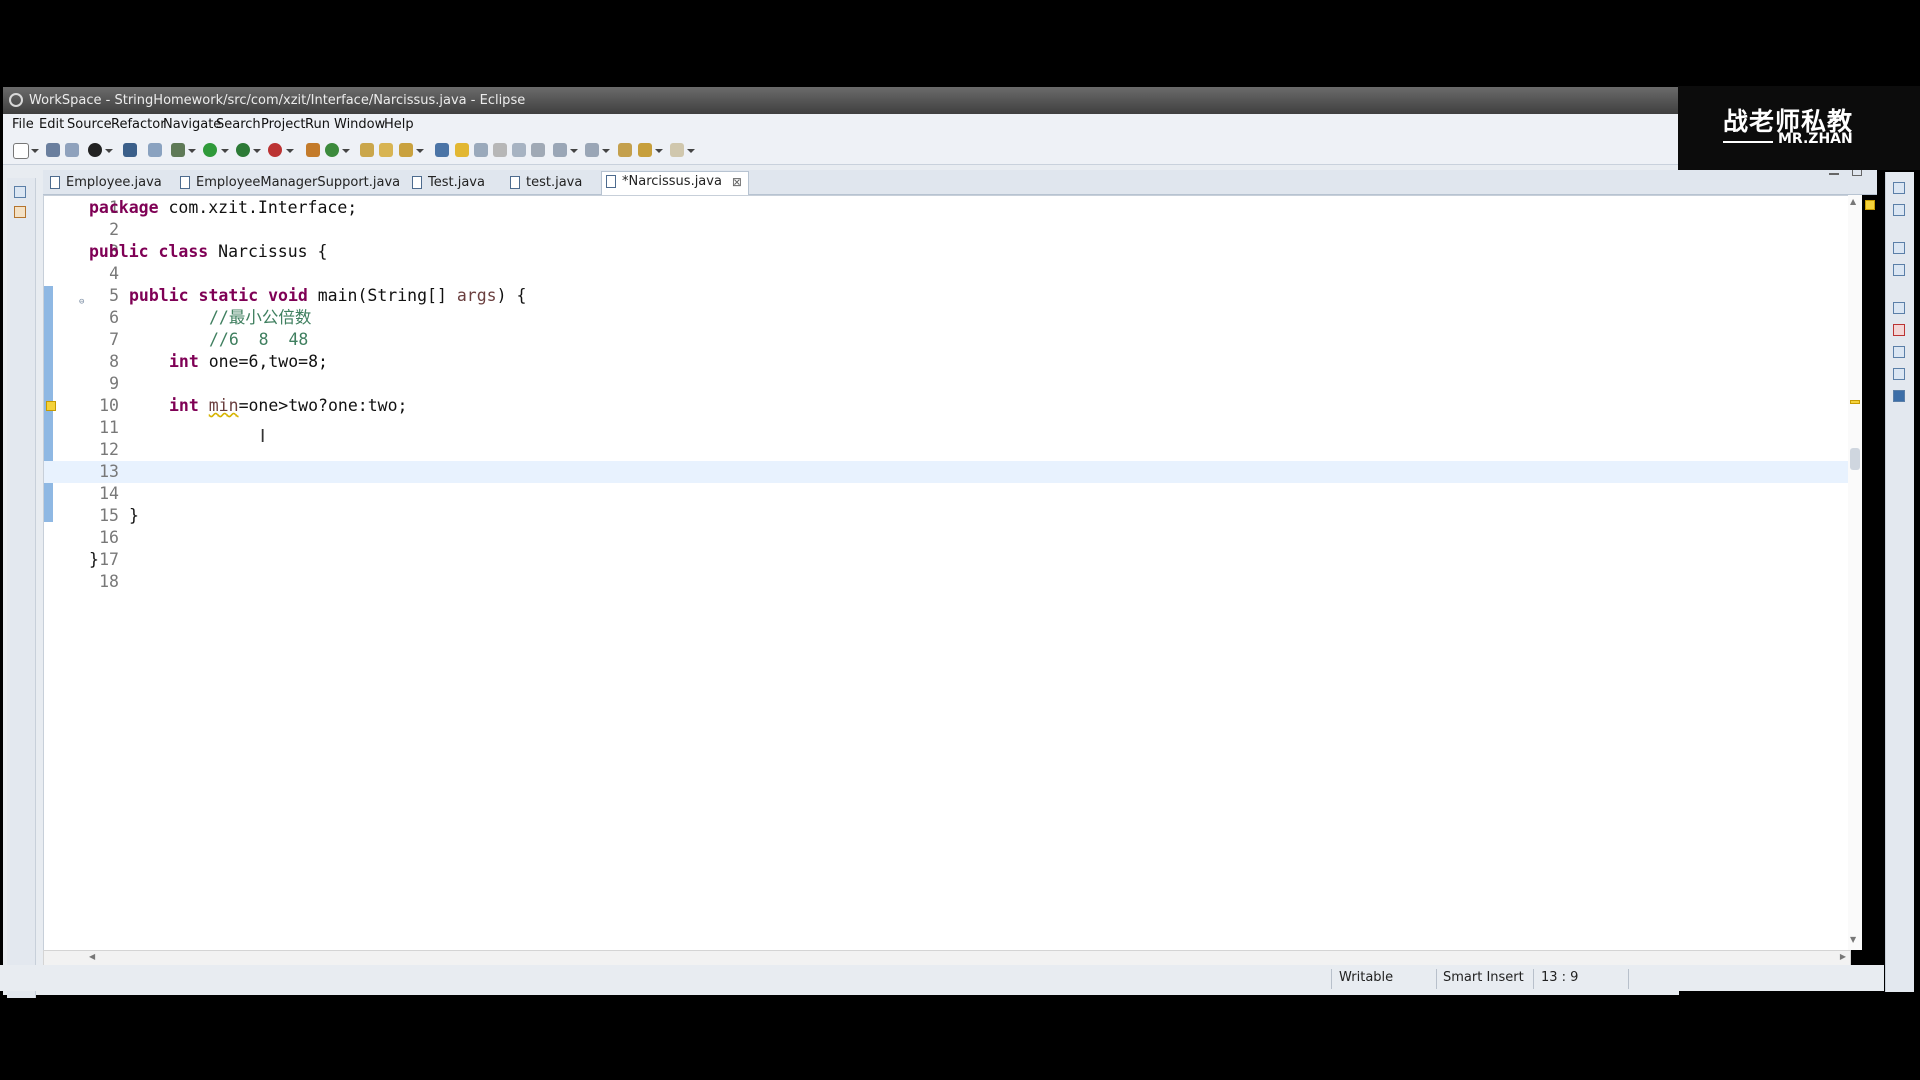 This screenshot has height=1080, width=1920. What do you see at coordinates (178, 150) in the screenshot?
I see `debug-icon` at bounding box center [178, 150].